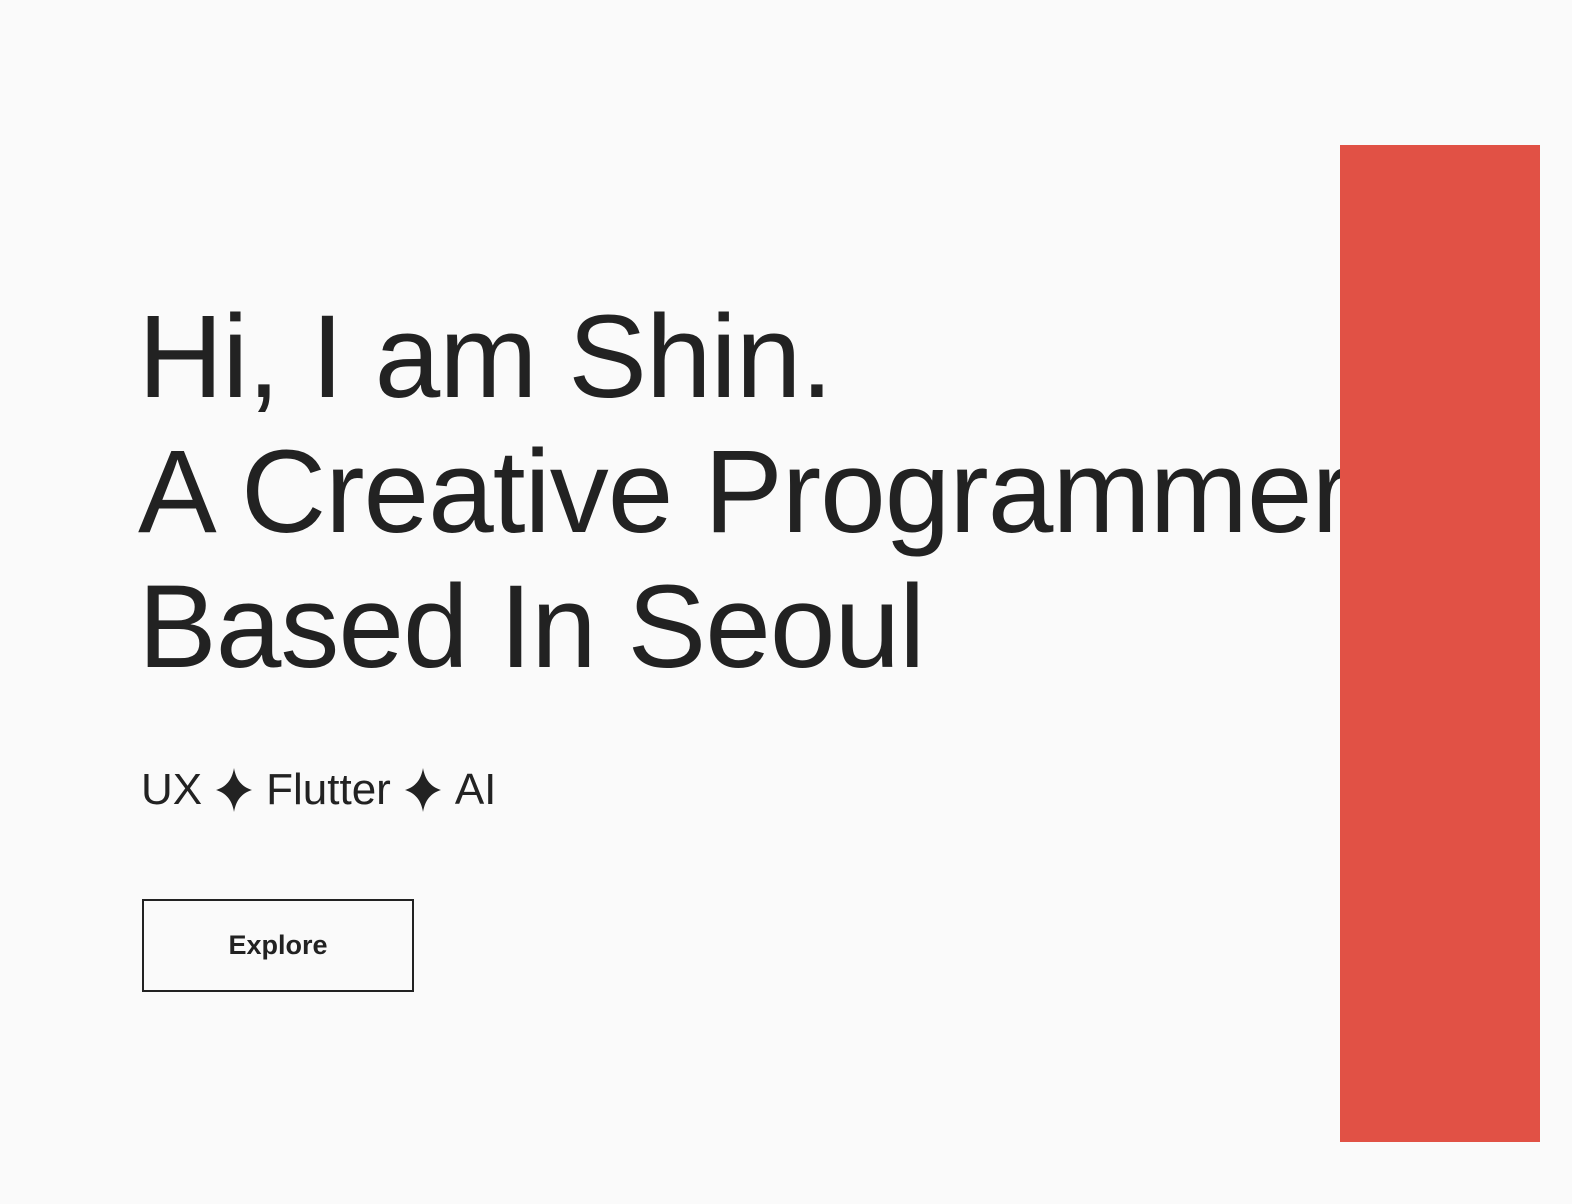 The width and height of the screenshot is (1572, 1204). What do you see at coordinates (531, 627) in the screenshot?
I see `hero-line-location: Based In Seoul` at bounding box center [531, 627].